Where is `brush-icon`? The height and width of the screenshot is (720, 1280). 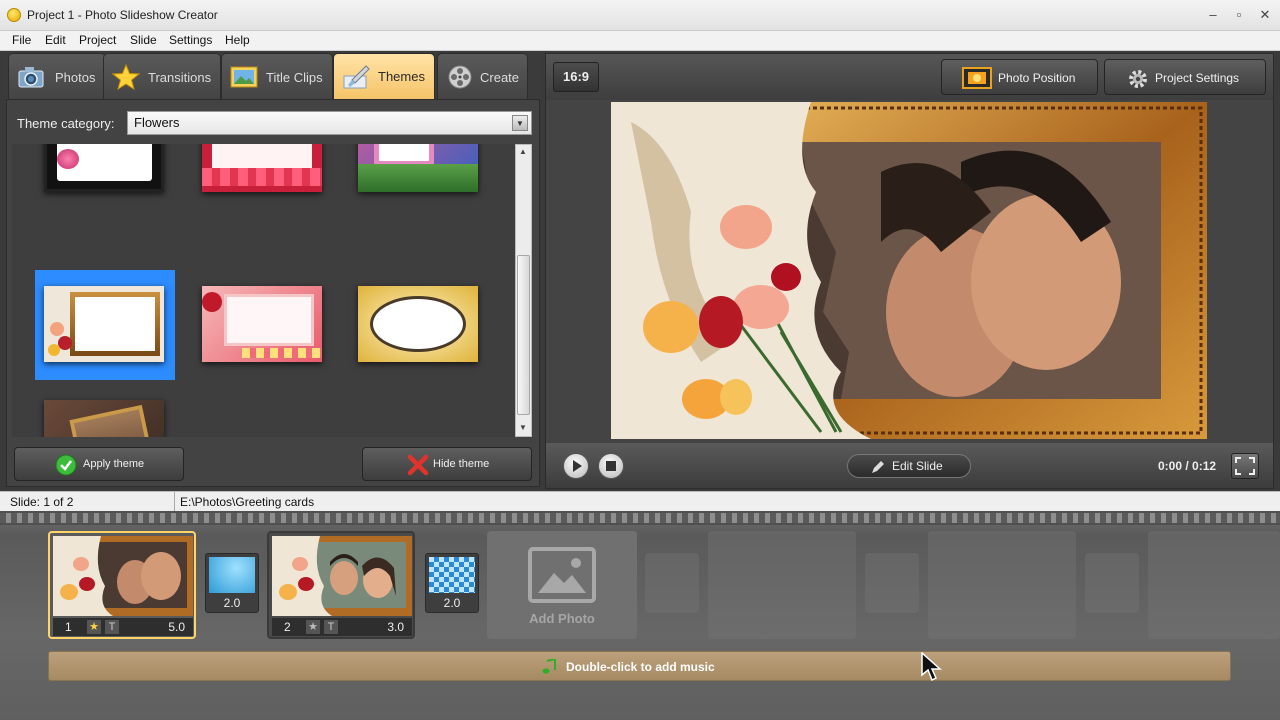
brush-icon is located at coordinates (356, 77).